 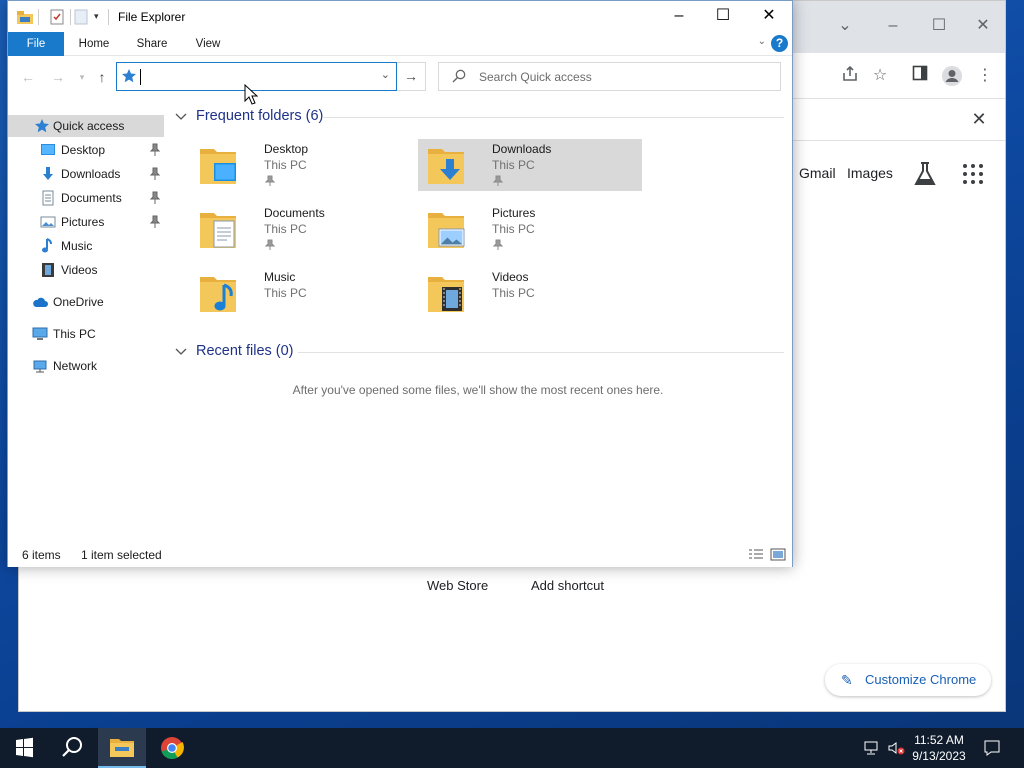 I want to click on chrome-close-button: ✕, so click(x=983, y=26).